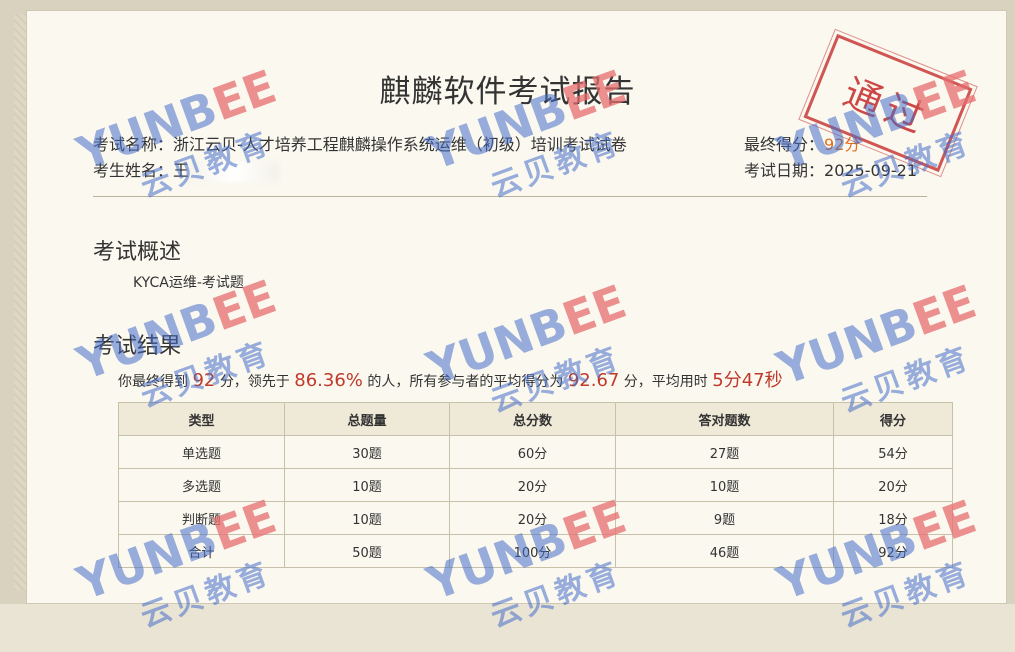  Describe the element at coordinates (747, 380) in the screenshot. I see `summary-avg-time: 5分47秒` at that location.